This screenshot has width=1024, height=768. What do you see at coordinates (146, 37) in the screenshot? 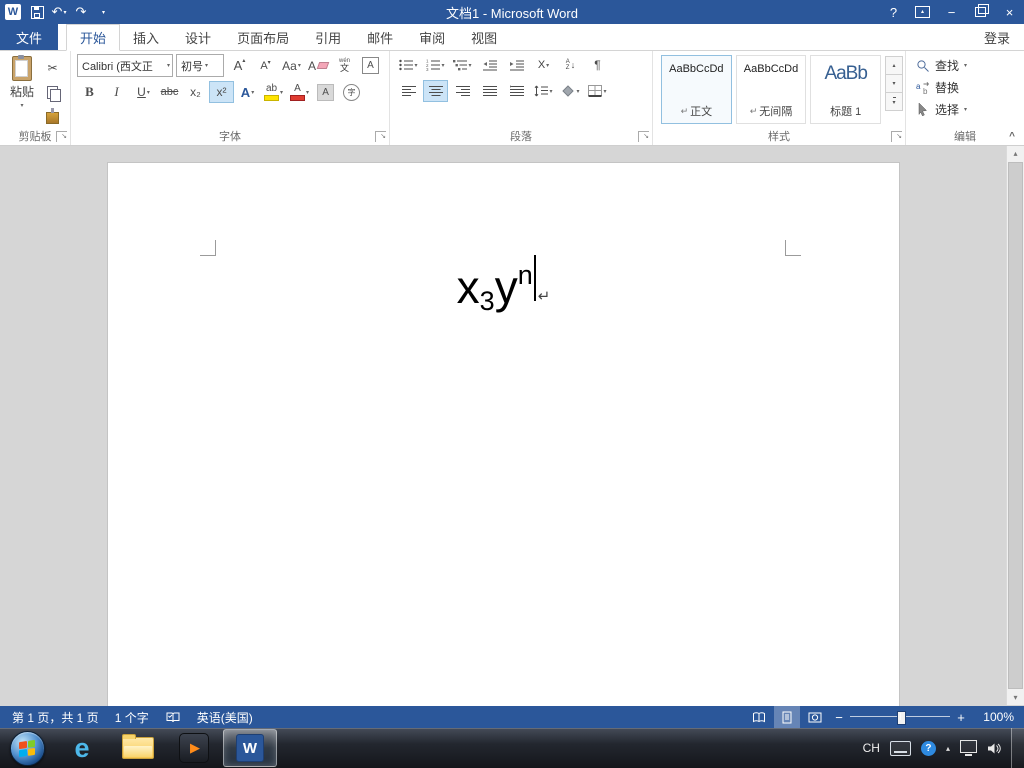
I see `tab-insert: 插入` at bounding box center [146, 37].